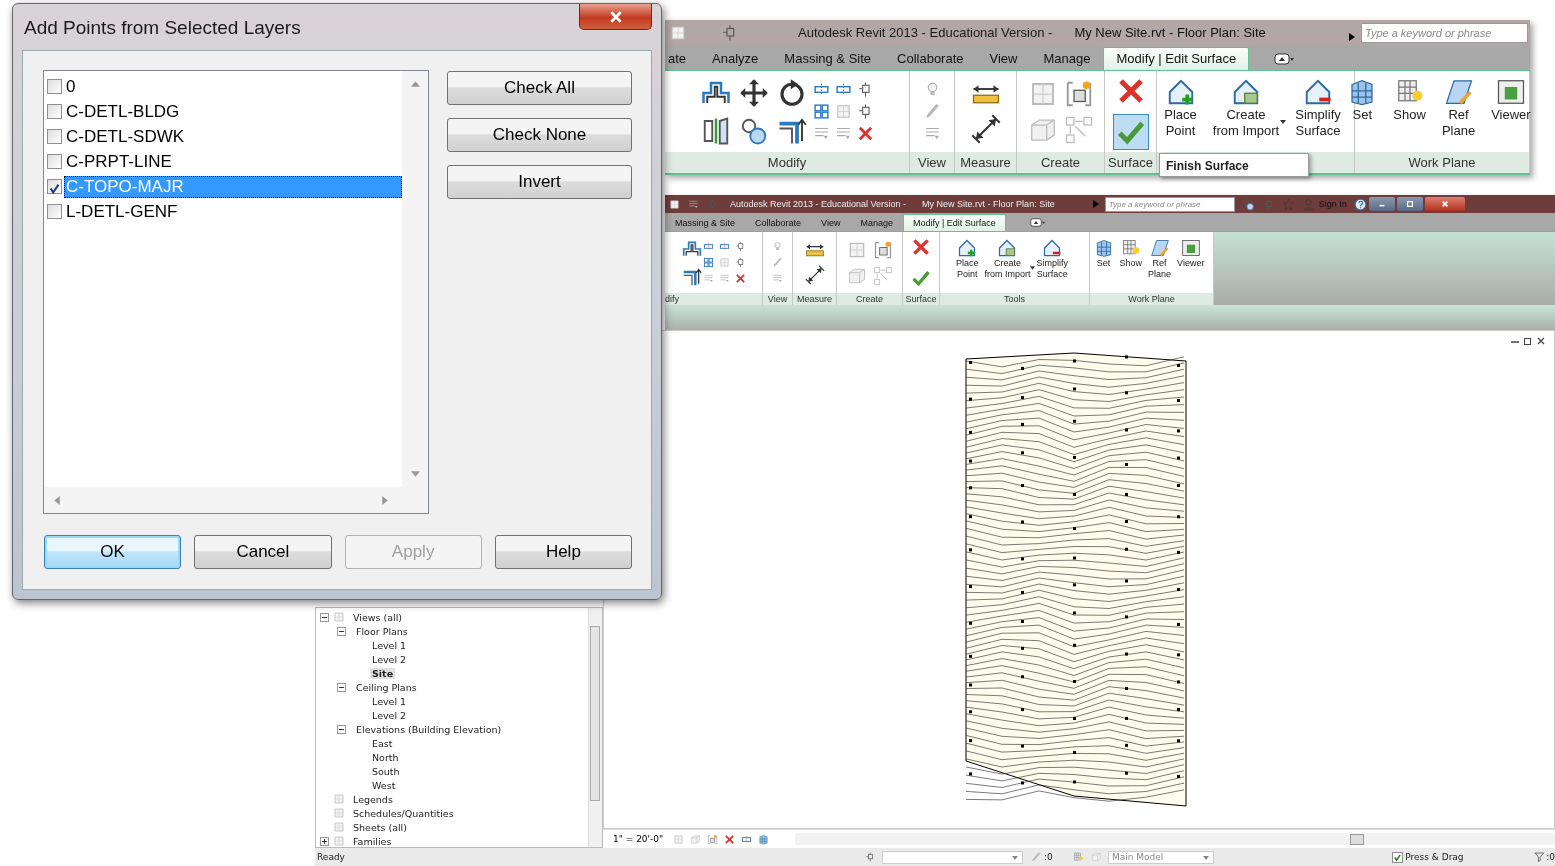 This screenshot has height=866, width=1555. Describe the element at coordinates (372, 841) in the screenshot. I see `tree-item: Families` at that location.